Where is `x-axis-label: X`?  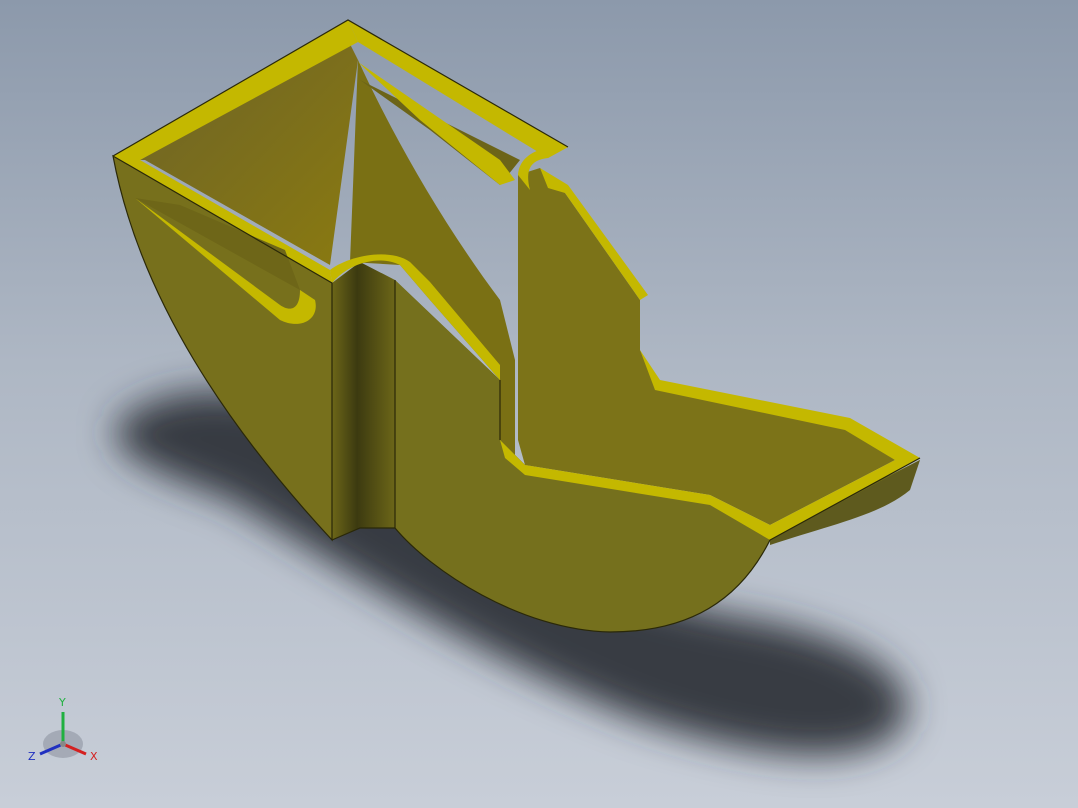
x-axis-label: X is located at coordinates (94, 756).